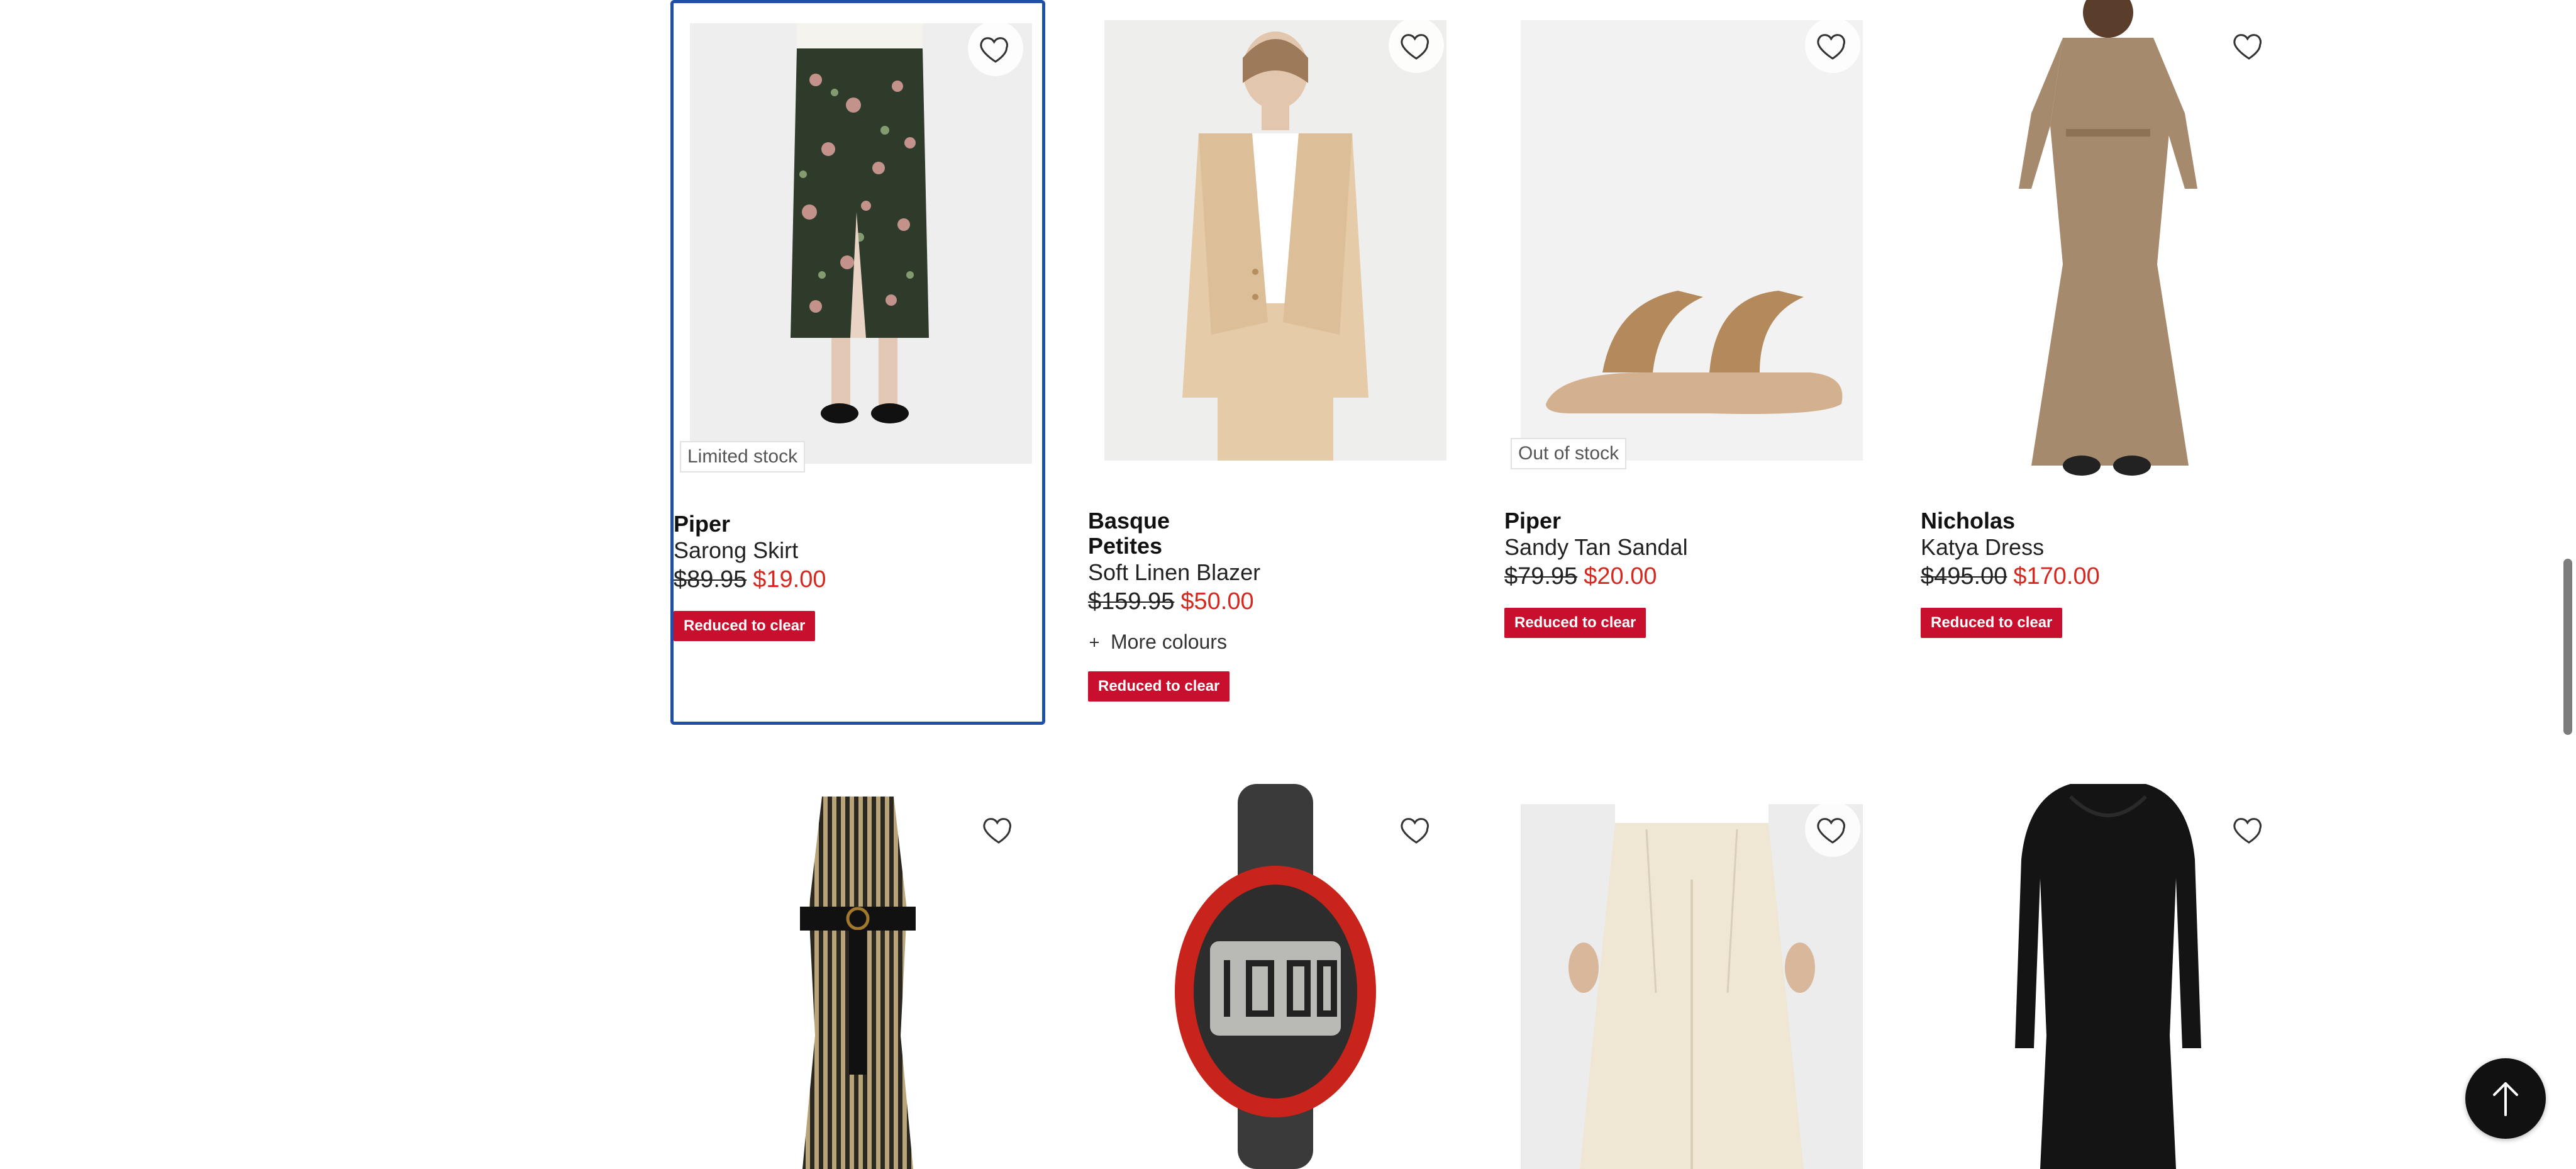  What do you see at coordinates (1569, 453) in the screenshot?
I see `stock-status-badge: Out of stock` at bounding box center [1569, 453].